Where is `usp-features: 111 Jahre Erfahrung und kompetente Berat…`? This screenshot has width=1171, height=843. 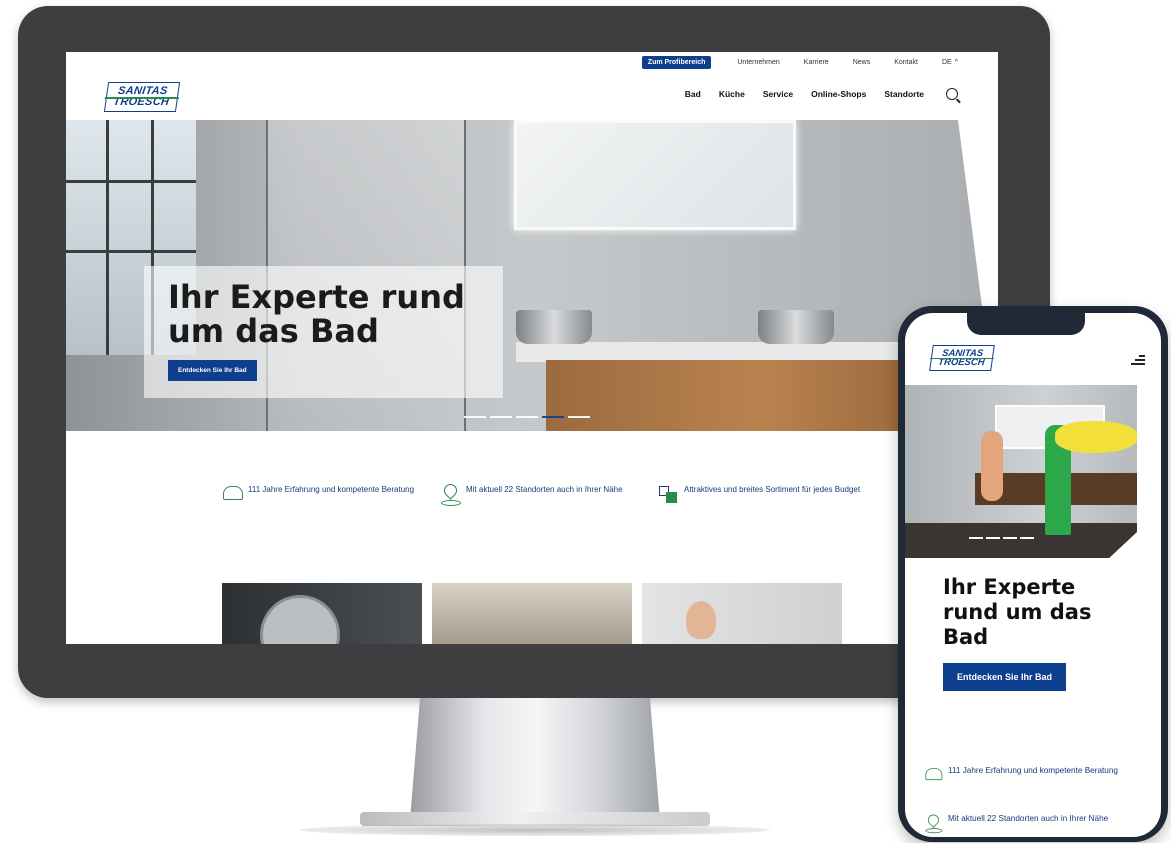 usp-features: 111 Jahre Erfahrung und kompetente Berat… is located at coordinates (542, 495).